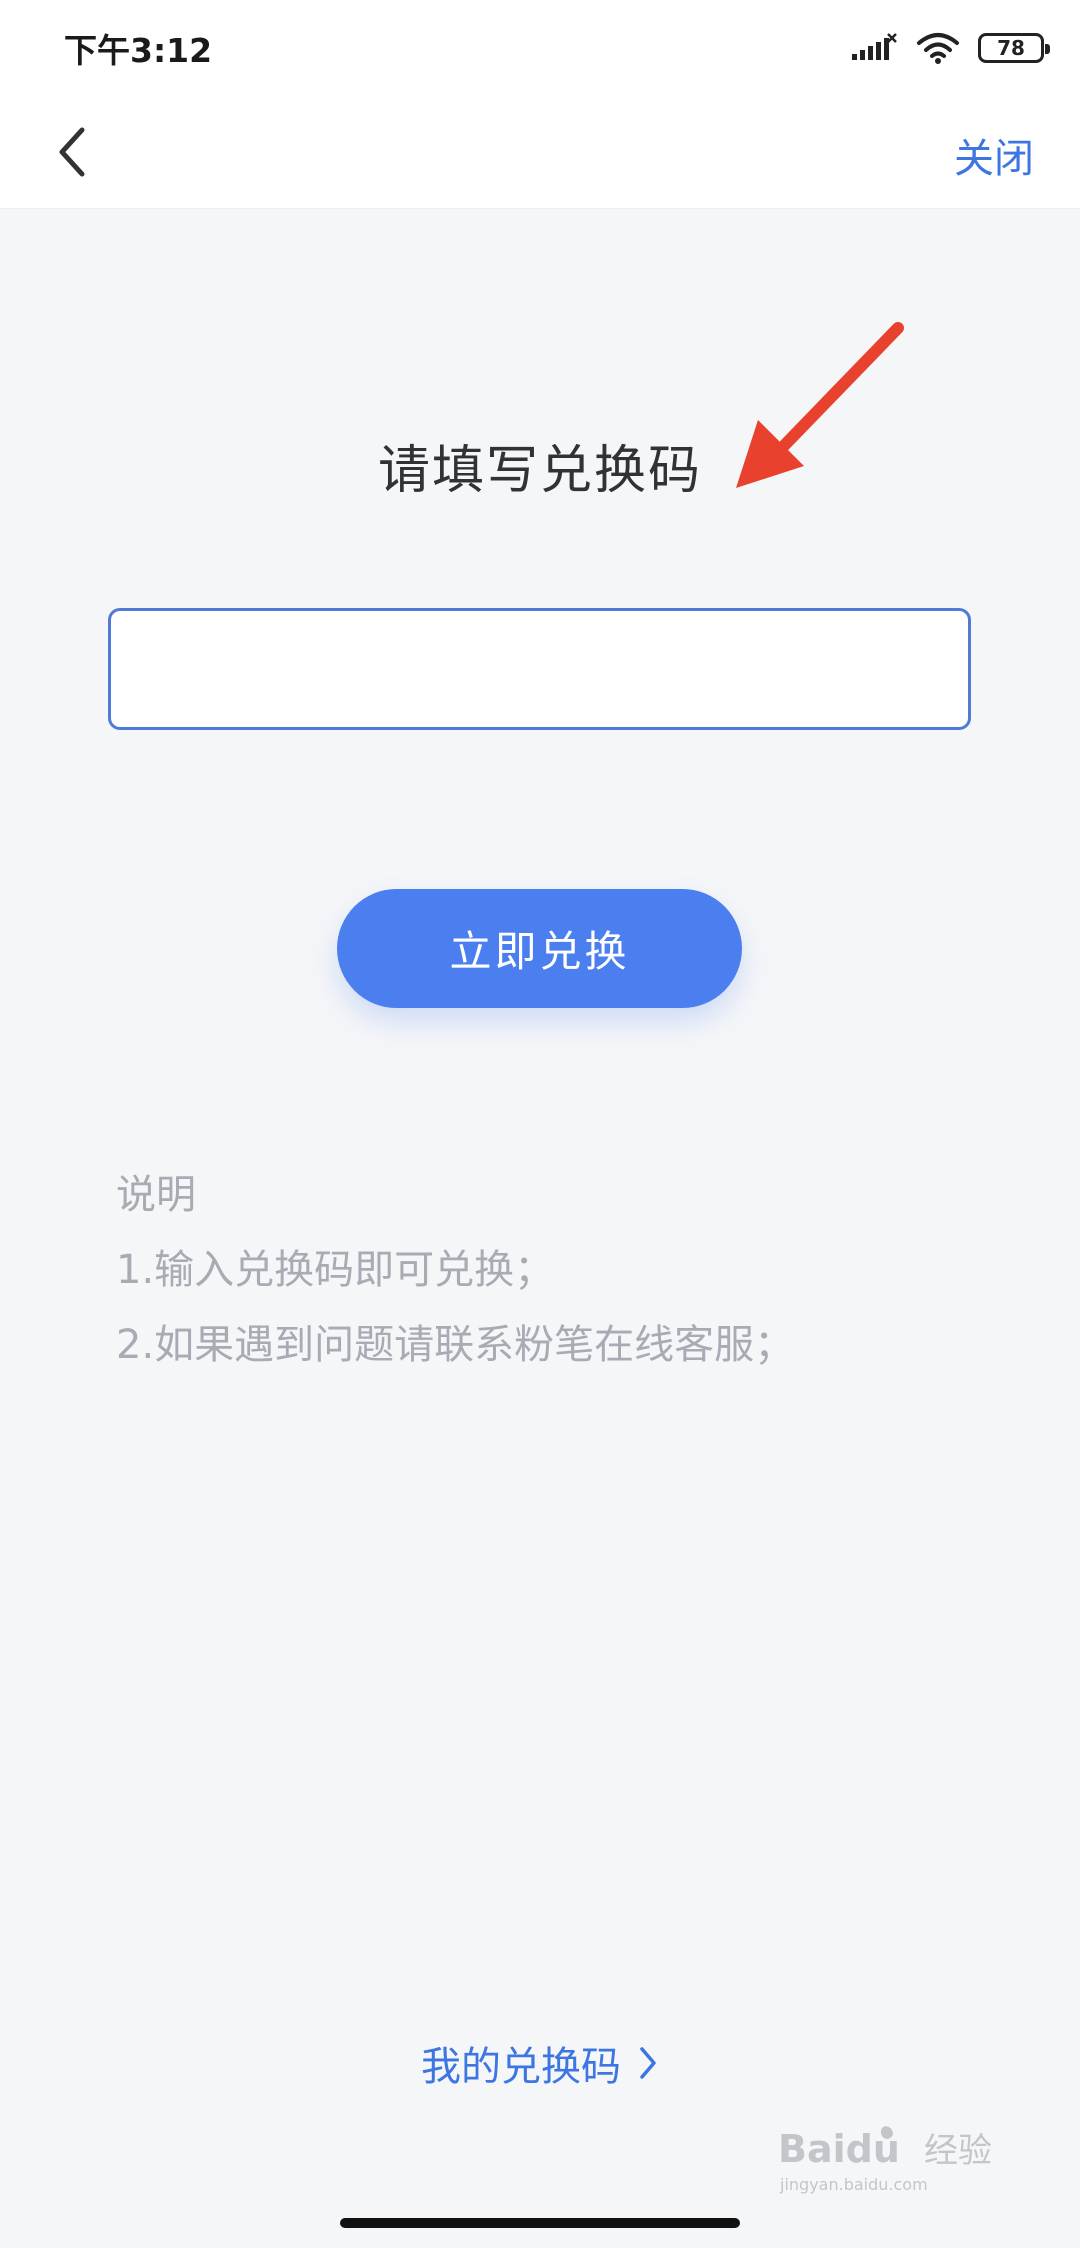 The width and height of the screenshot is (1080, 2248). Describe the element at coordinates (874, 46) in the screenshot. I see `cellular-signal-icon` at that location.